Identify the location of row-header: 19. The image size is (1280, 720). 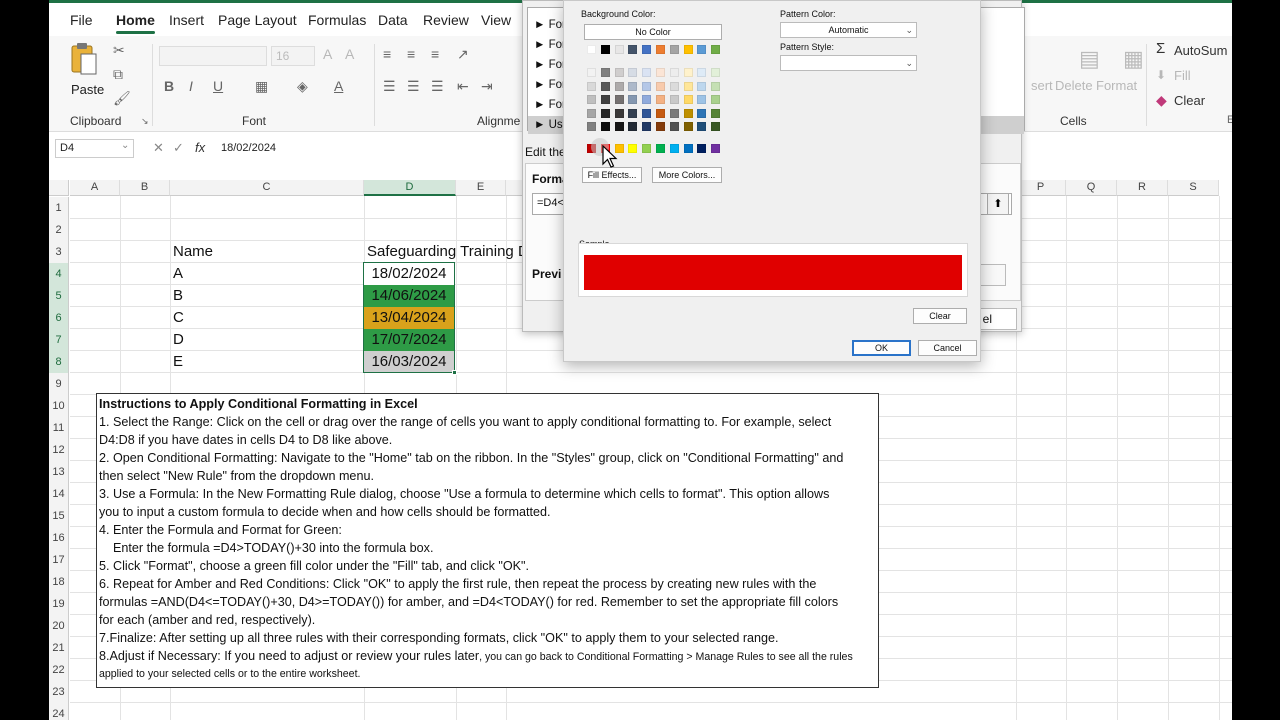
(59, 604).